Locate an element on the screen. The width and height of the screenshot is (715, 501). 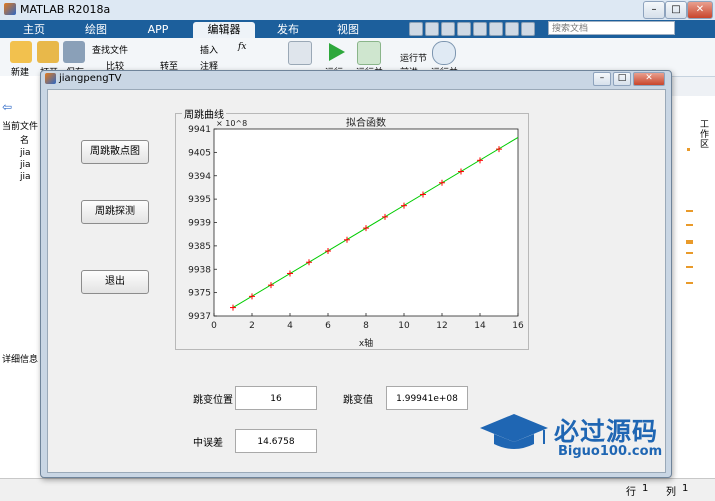
figure-logo-icon is located at coordinates (50, 78).